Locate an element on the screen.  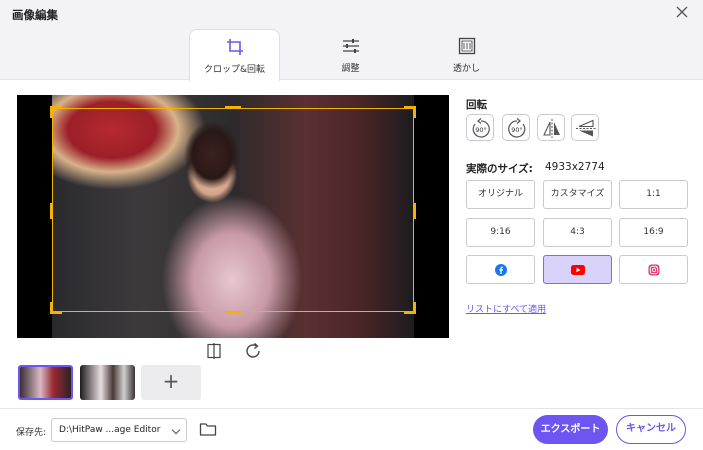
rotate-left-icon: 90° is located at coordinates (481, 128).